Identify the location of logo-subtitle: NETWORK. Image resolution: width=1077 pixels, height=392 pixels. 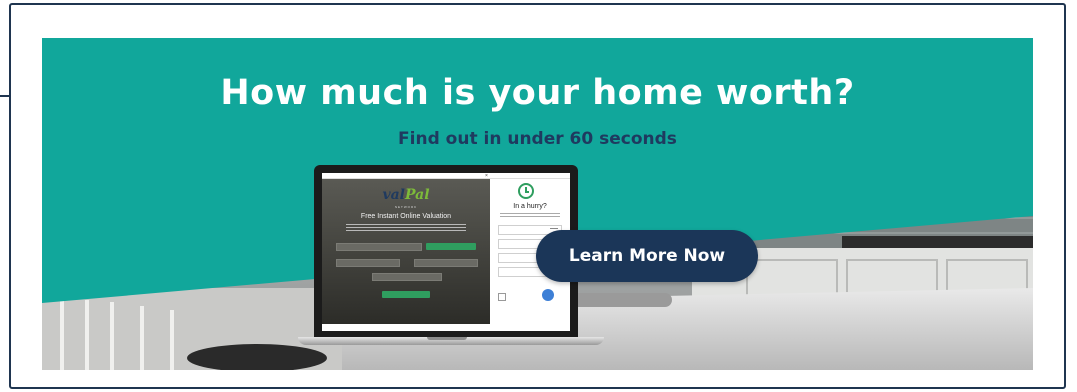
(406, 207).